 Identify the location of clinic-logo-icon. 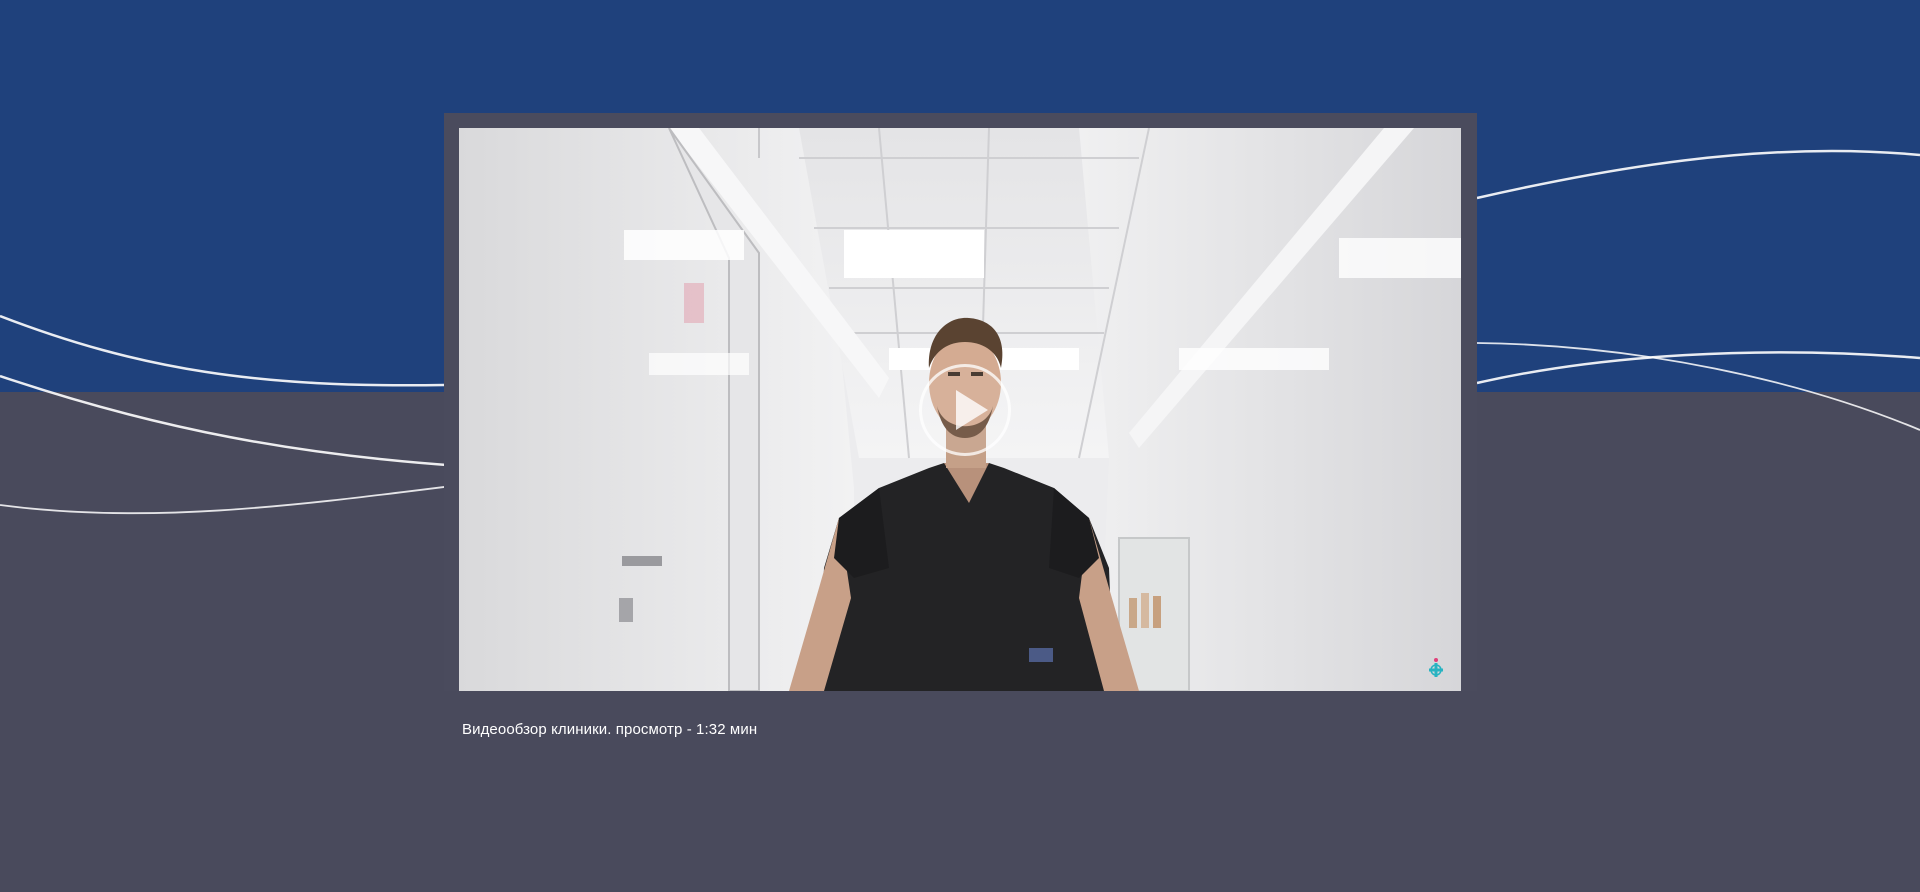
(1436, 667).